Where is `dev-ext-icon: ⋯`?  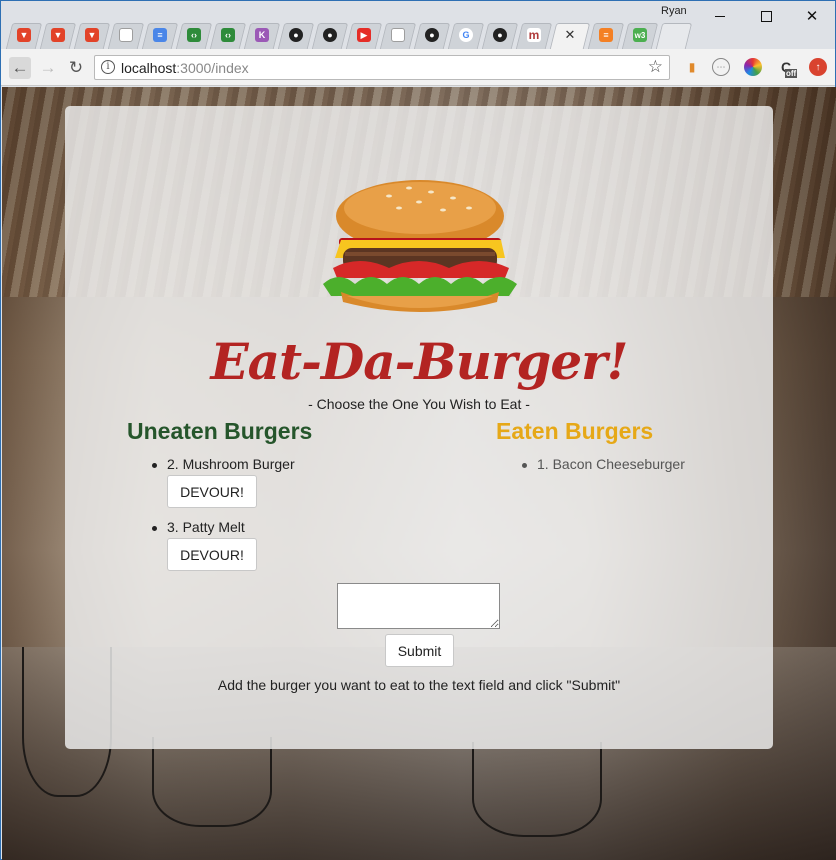 dev-ext-icon: ⋯ is located at coordinates (721, 67).